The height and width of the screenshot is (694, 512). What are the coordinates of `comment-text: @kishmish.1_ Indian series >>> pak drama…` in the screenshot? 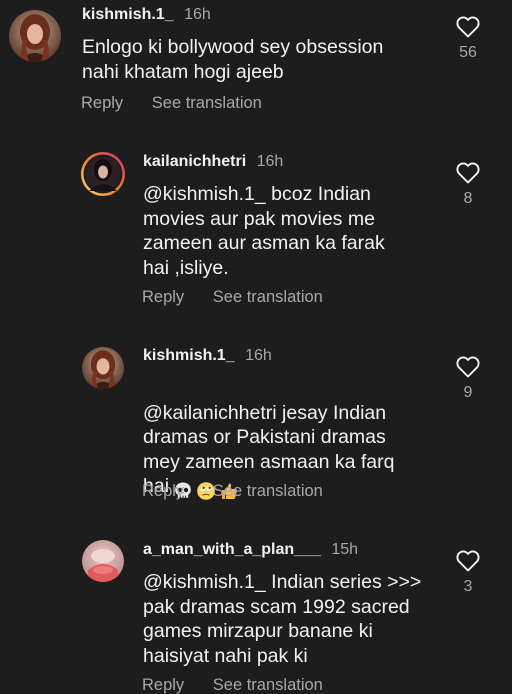 It's located at (282, 619).